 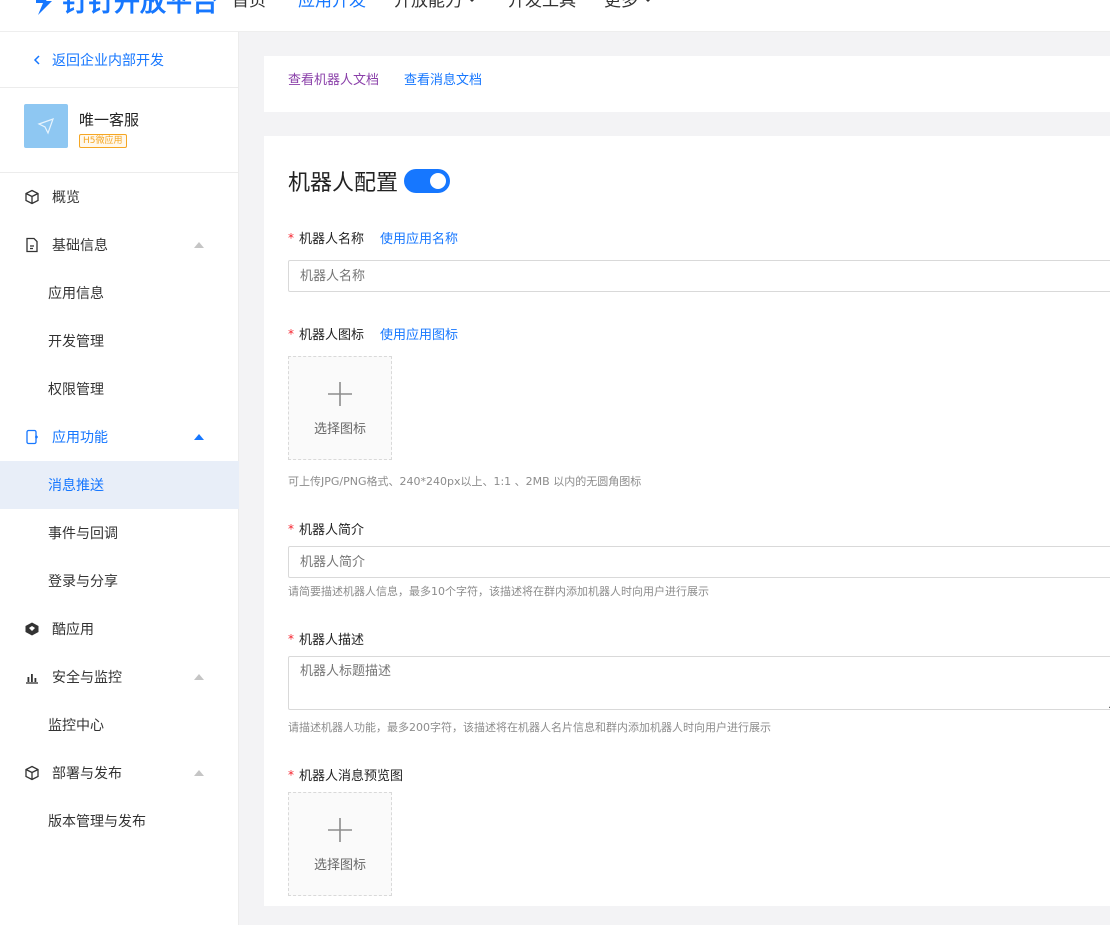 I want to click on sidebar-item-label: 事件与回调, so click(x=83, y=534).